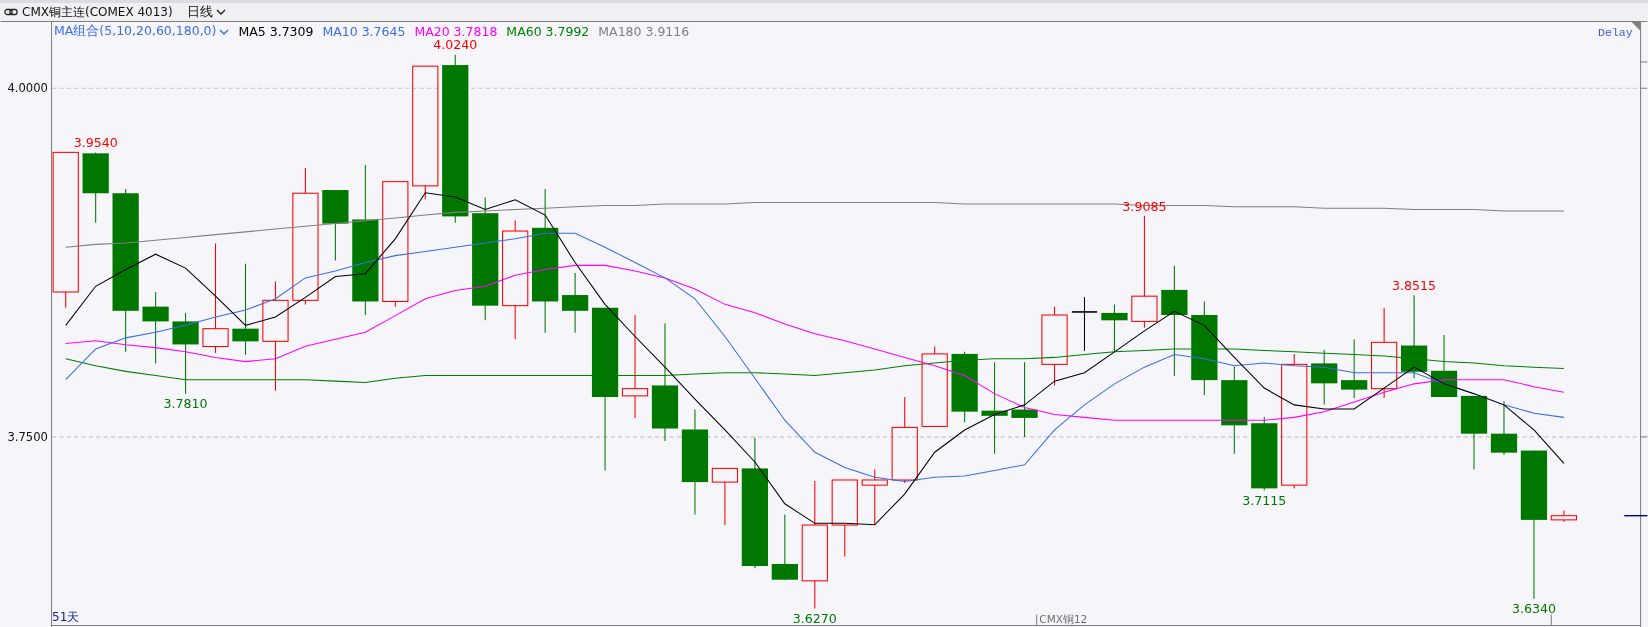 The width and height of the screenshot is (1648, 627). What do you see at coordinates (1635, 516) in the screenshot?
I see `last-price-marker` at bounding box center [1635, 516].